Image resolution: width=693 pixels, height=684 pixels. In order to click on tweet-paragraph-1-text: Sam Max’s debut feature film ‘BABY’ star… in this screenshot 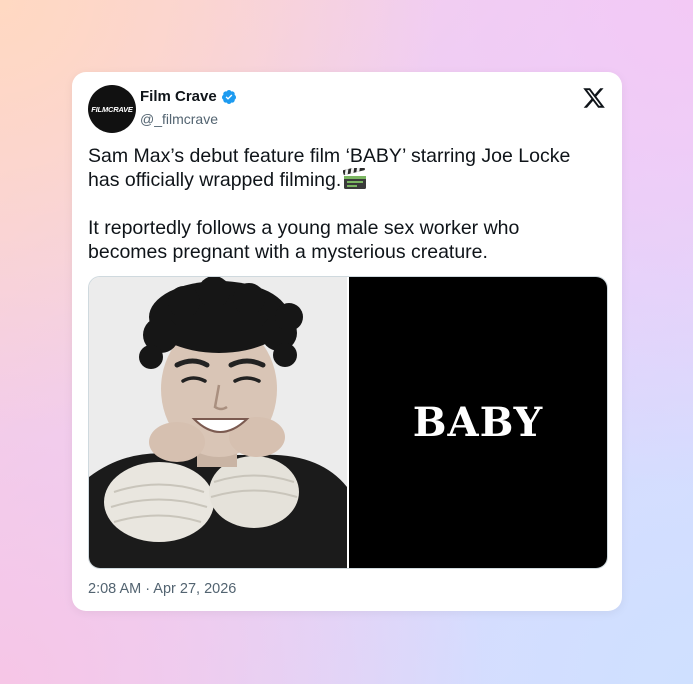, I will do `click(329, 168)`.